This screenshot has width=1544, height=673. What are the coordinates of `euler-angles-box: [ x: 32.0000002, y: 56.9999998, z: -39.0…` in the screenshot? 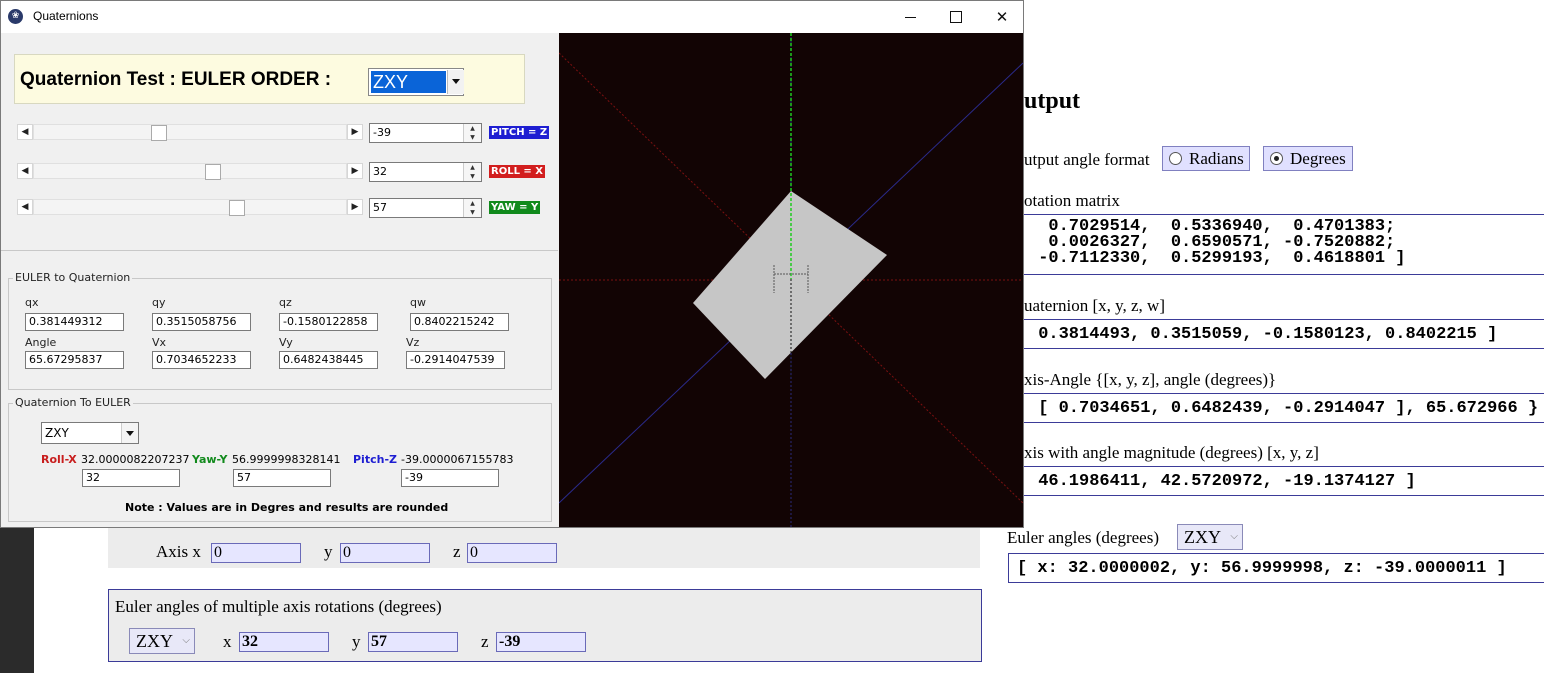 It's located at (1276, 568).